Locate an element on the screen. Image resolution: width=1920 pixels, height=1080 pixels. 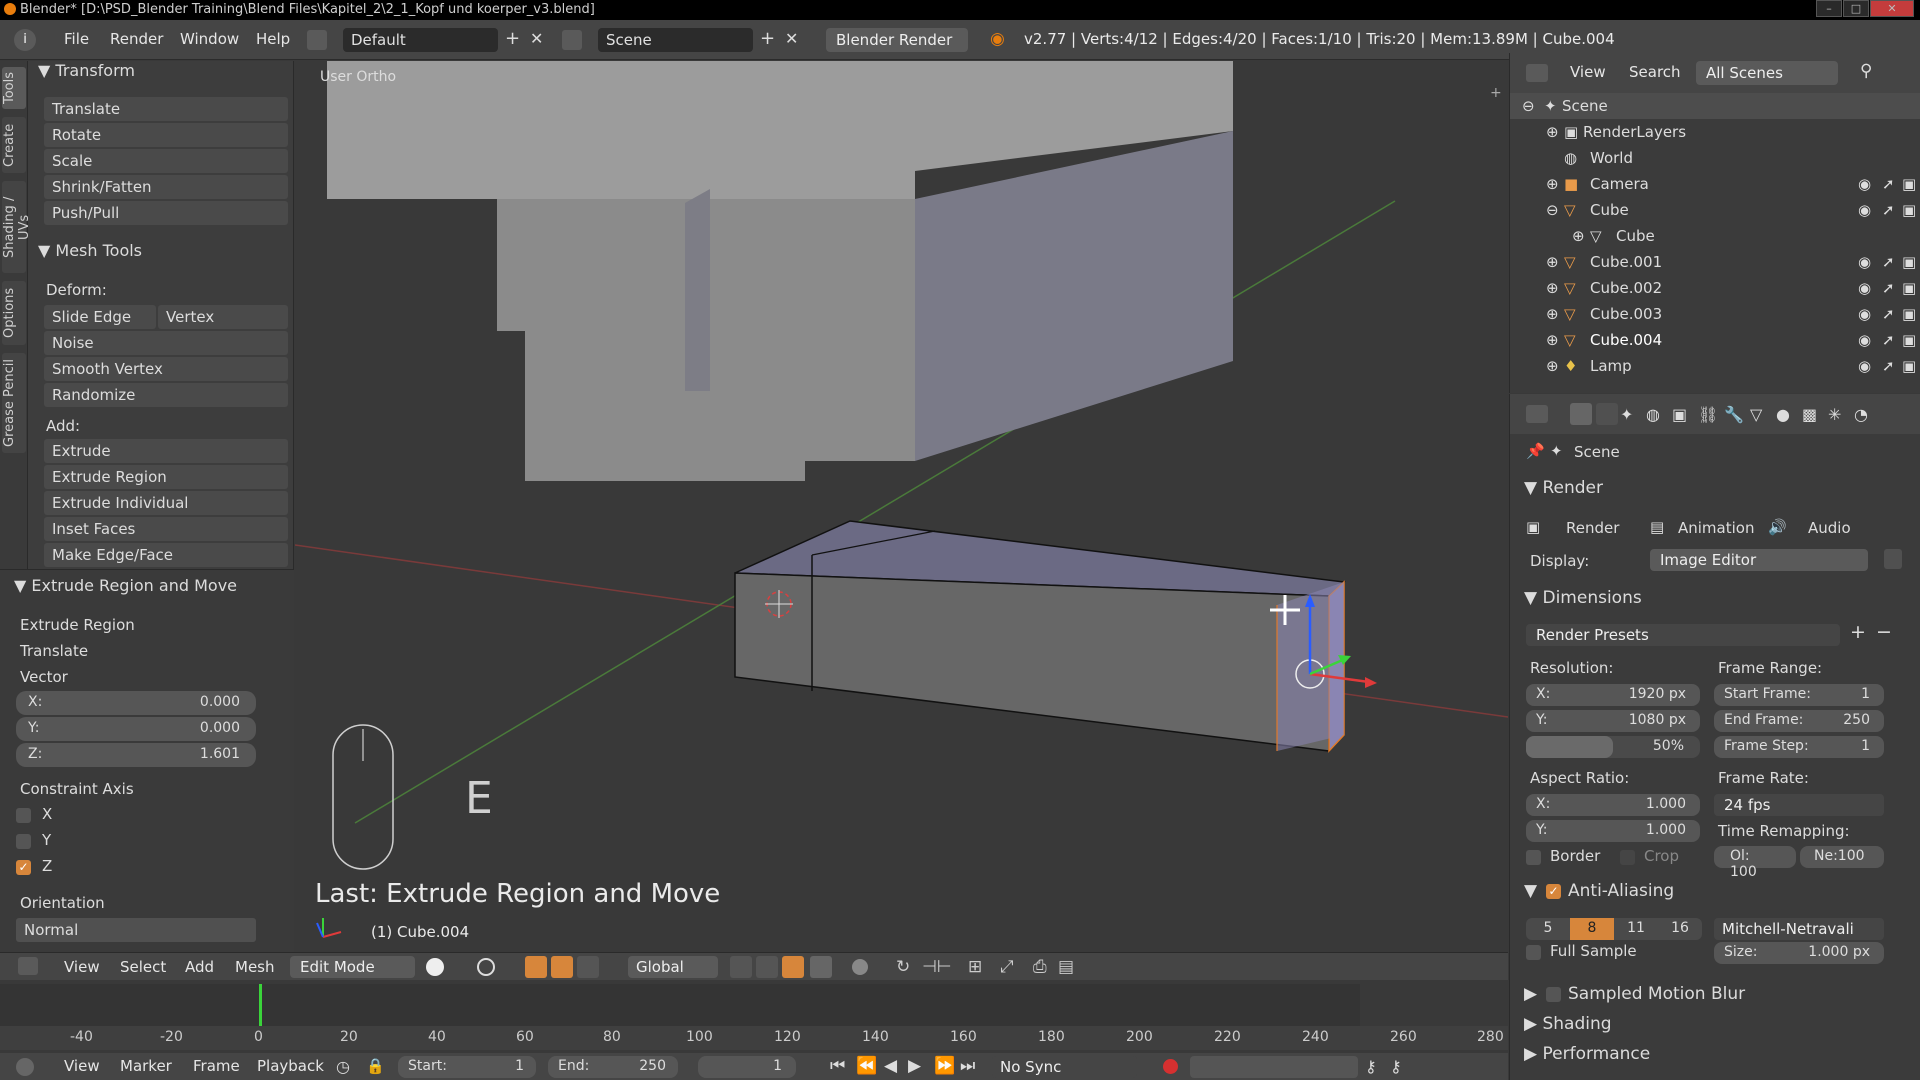
remove-preset-icon: − is located at coordinates (1884, 632).